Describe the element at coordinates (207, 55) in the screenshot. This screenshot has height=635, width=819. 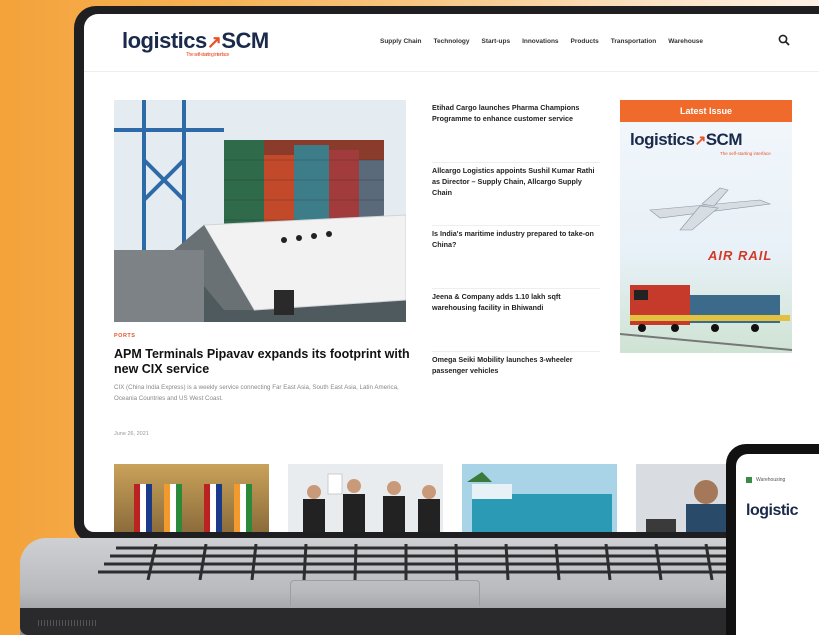
I see `logo-tagline: The self-starting interface` at that location.